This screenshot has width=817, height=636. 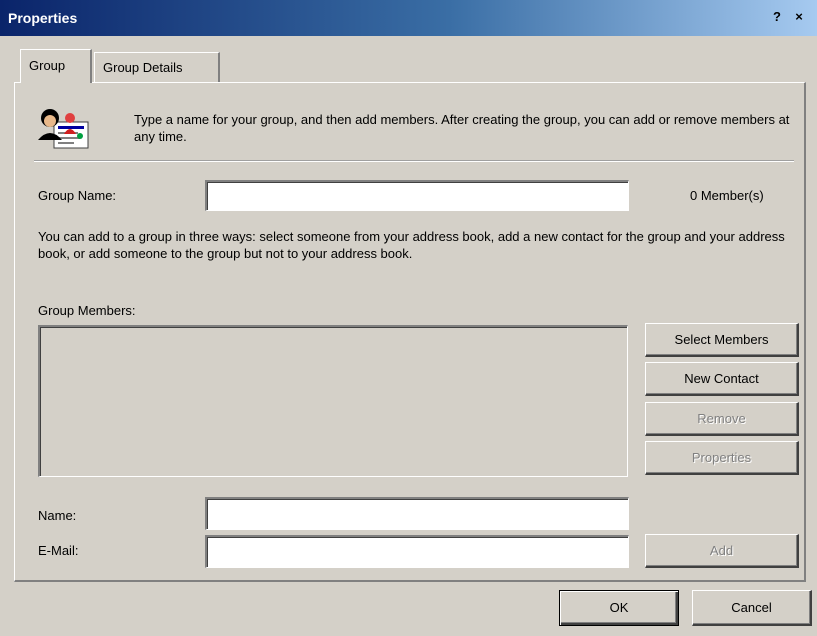 I want to click on tab-group-details-label: Group Details, so click(x=143, y=67).